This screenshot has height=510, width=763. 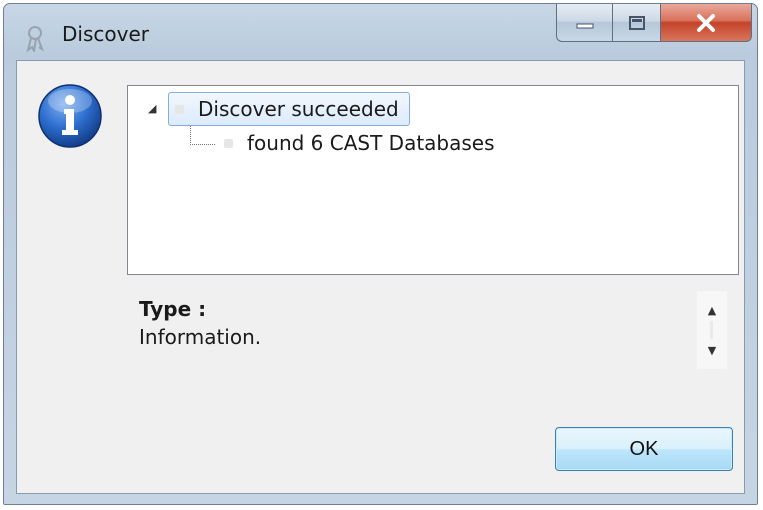 What do you see at coordinates (584, 25) in the screenshot?
I see `minimize-icon` at bounding box center [584, 25].